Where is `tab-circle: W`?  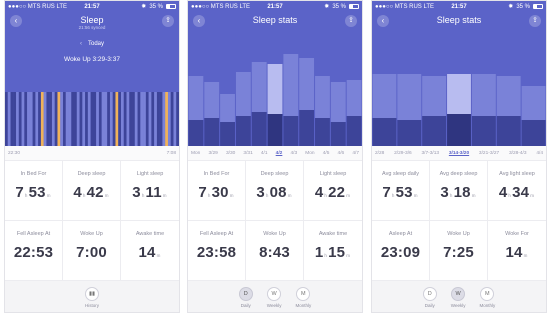
tab-circle: W is located at coordinates (458, 294).